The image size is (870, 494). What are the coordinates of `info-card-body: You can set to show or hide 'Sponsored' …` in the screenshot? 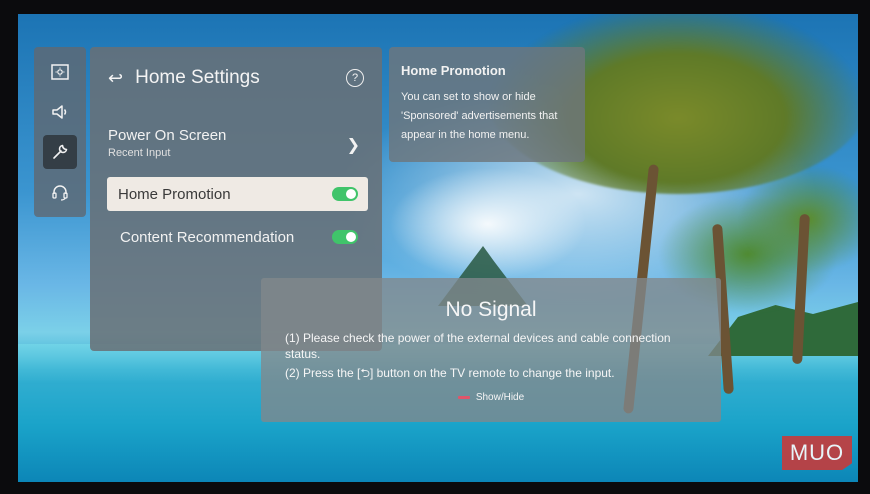 It's located at (487, 116).